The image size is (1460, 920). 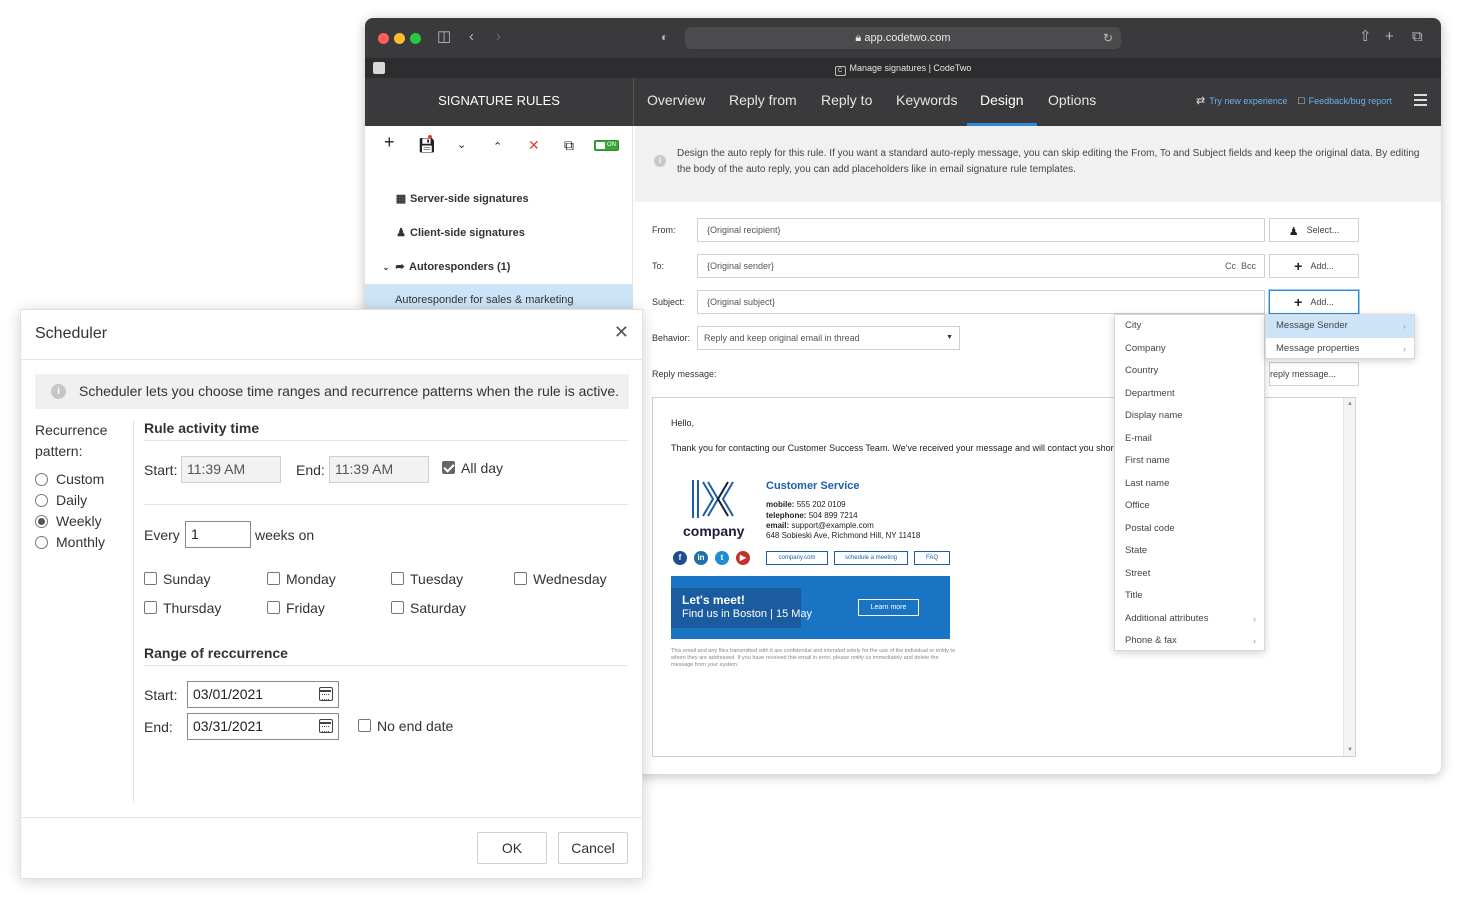 I want to click on menu-item-email: E-mail, so click(x=1189, y=439).